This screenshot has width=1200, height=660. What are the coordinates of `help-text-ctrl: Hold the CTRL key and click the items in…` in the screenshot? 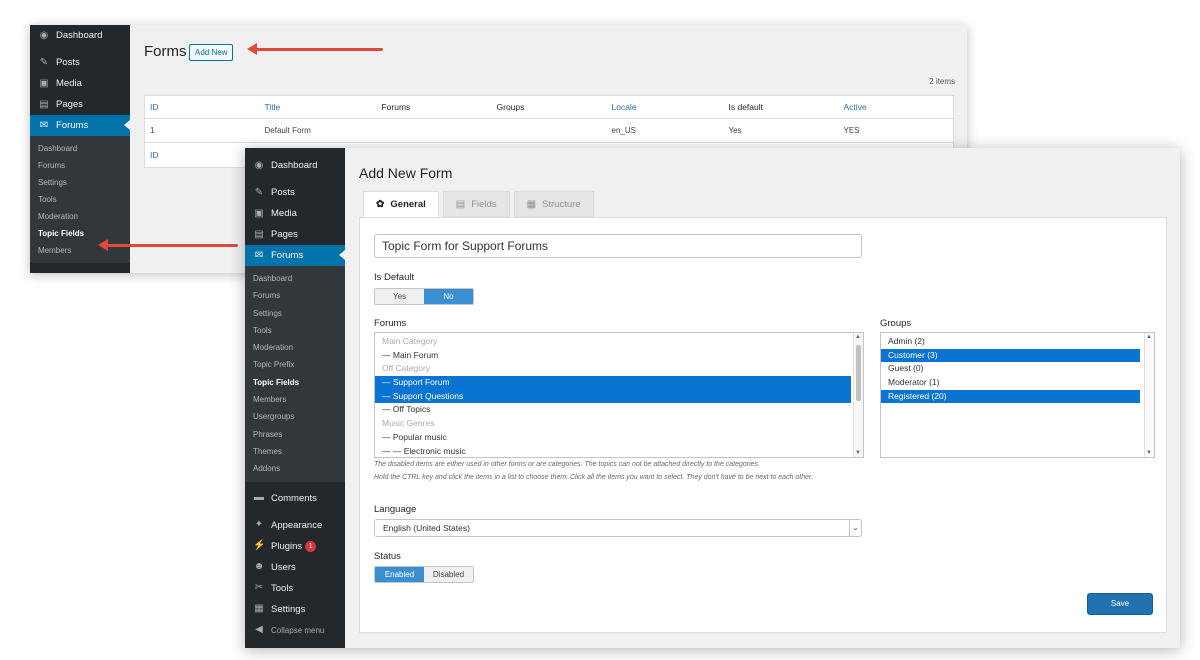 It's located at (594, 477).